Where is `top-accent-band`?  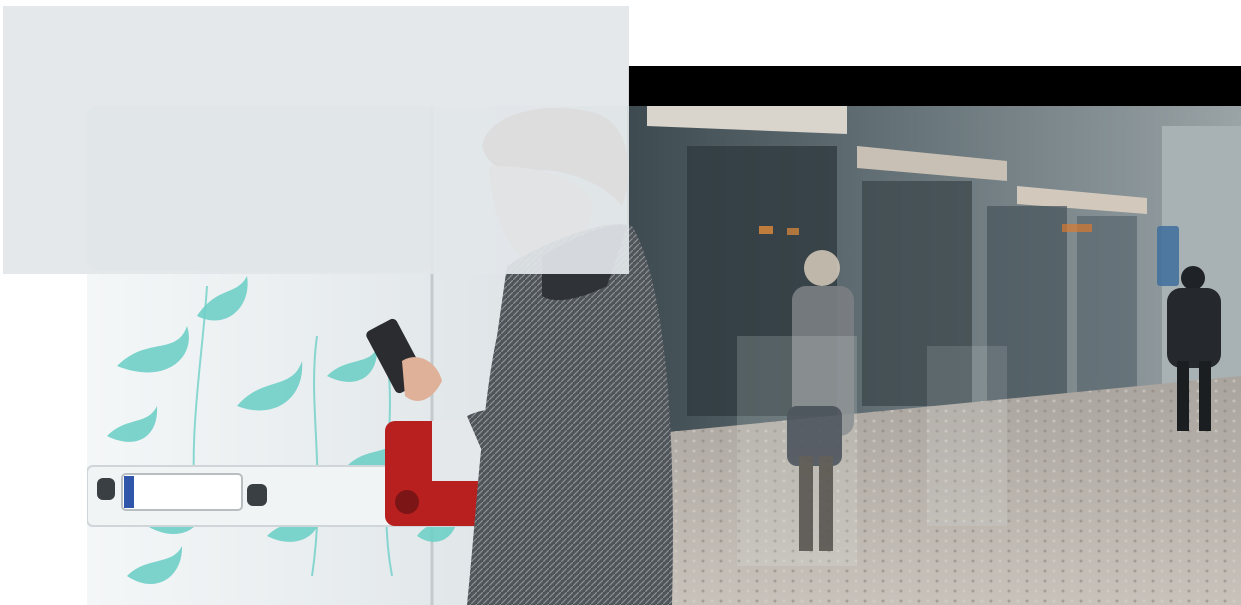 top-accent-band is located at coordinates (934, 86).